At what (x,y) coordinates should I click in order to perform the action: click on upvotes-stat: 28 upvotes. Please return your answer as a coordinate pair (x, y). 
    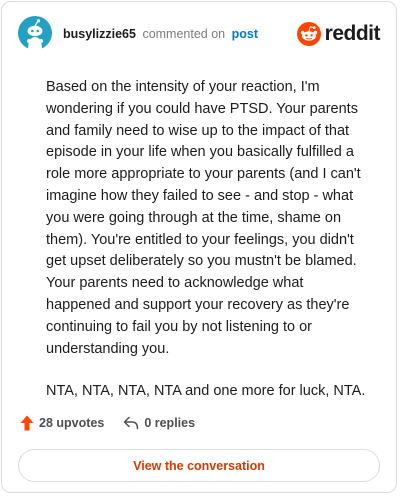
    Looking at the image, I should click on (62, 423).